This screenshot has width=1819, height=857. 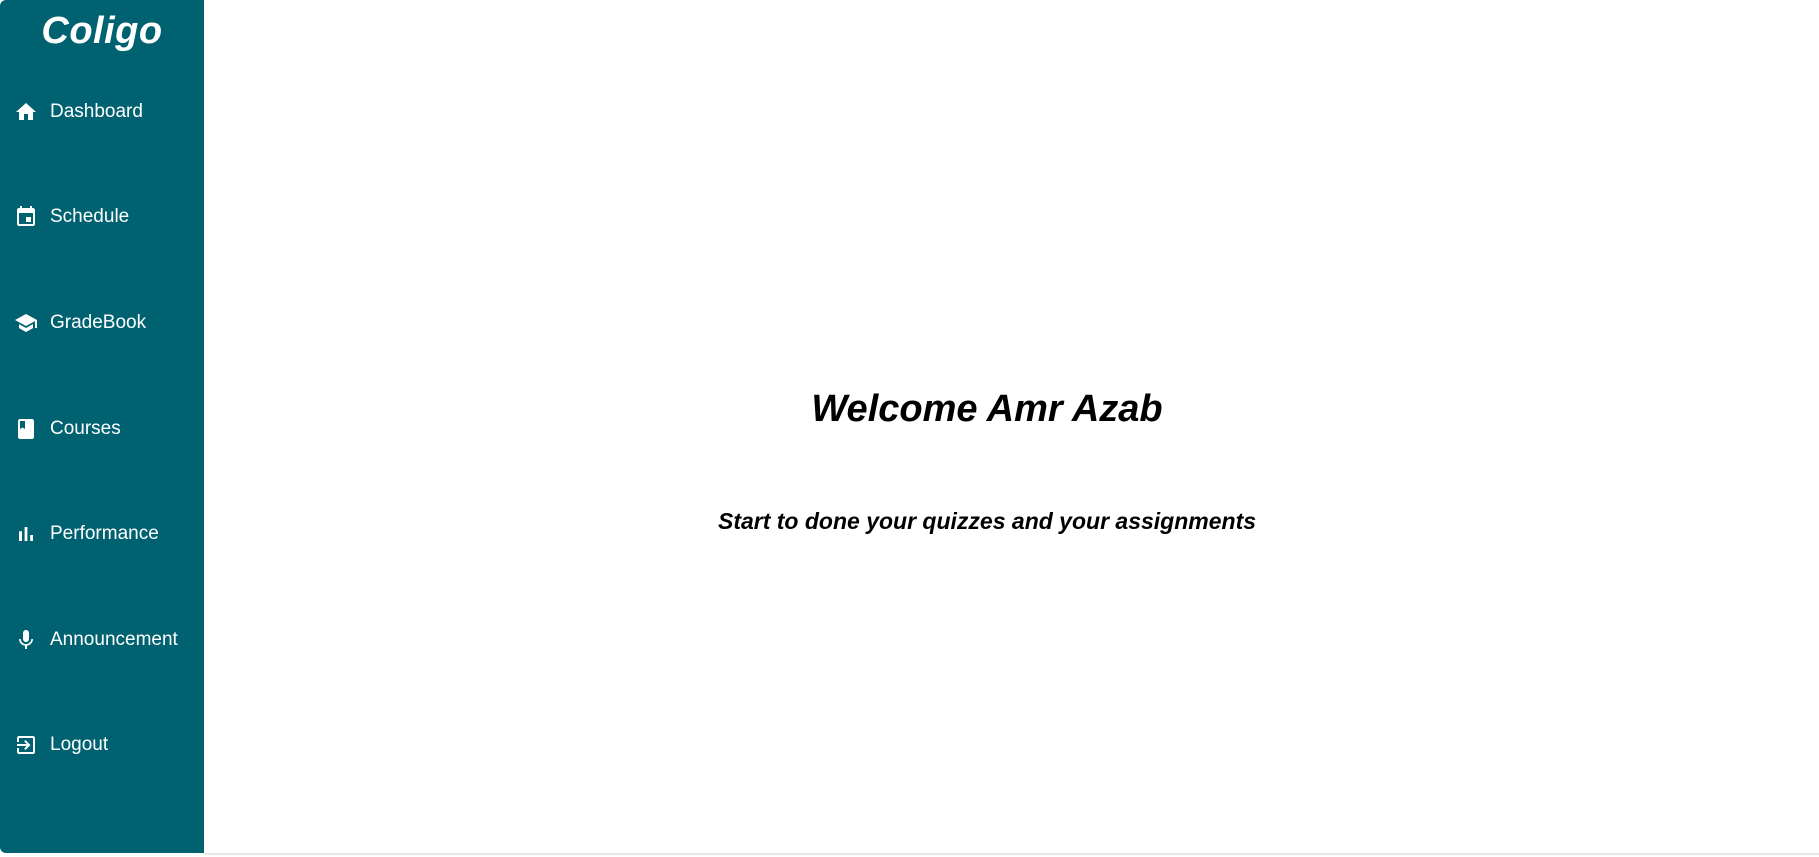 I want to click on microphone-icon, so click(x=26, y=640).